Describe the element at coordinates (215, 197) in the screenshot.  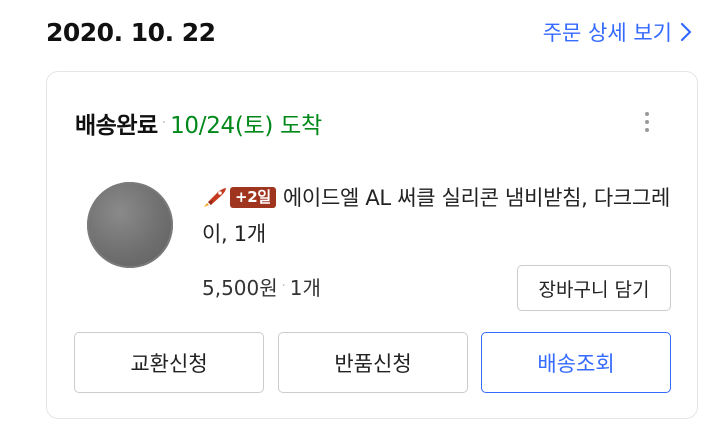
I see `rocket-icon` at that location.